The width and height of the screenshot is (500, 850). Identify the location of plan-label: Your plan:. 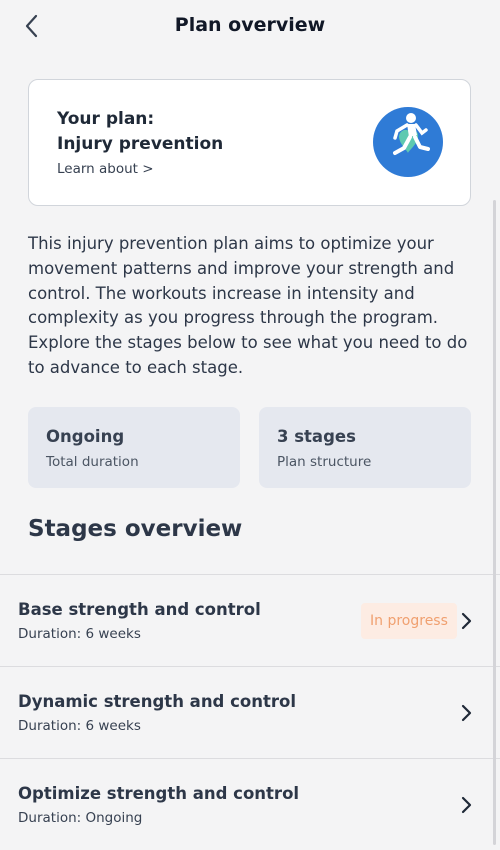
(106, 119).